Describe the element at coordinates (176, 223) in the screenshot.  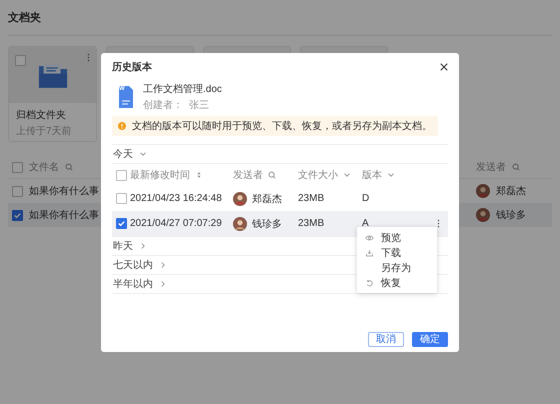
I see `table-cell: 2021/04/27 07:07:29` at that location.